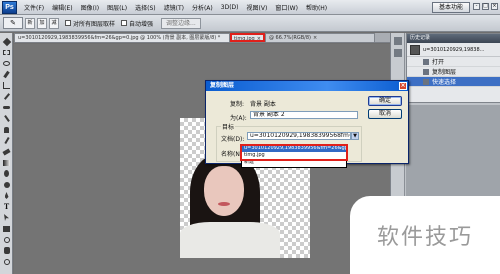 The image size is (500, 274). What do you see at coordinates (289, 38) in the screenshot?
I see `tab-label: @ 66.7%(RGB/8)` at bounding box center [289, 38].